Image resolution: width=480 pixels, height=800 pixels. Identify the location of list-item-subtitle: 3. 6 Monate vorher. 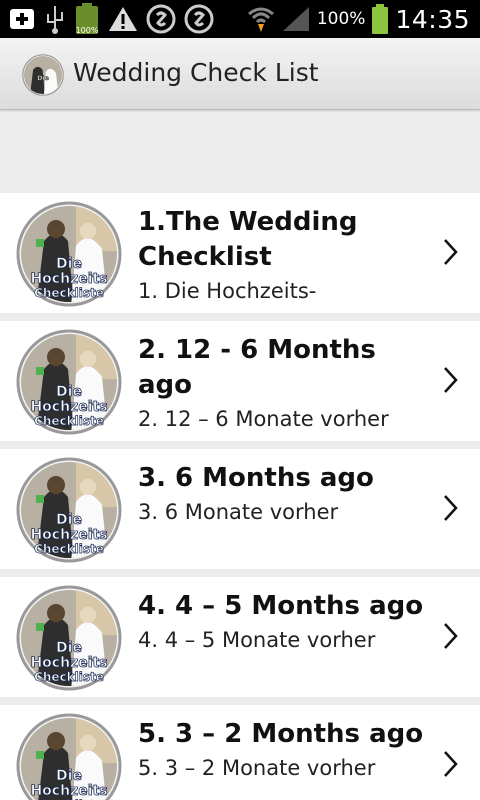
(238, 512).